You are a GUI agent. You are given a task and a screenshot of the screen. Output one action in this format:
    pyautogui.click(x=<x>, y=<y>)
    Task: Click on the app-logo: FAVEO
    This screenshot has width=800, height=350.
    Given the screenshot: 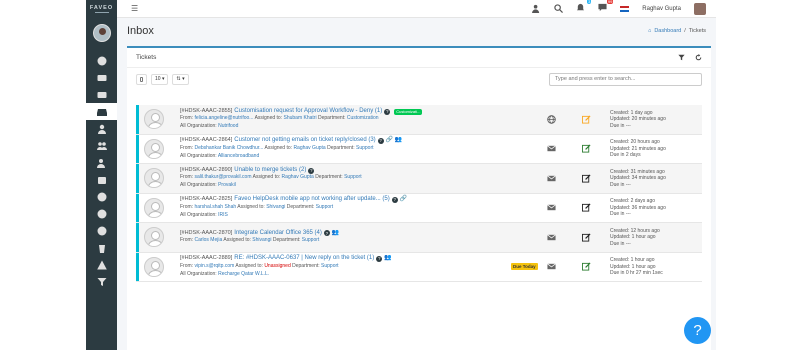 What is the action you would take?
    pyautogui.click(x=101, y=9)
    